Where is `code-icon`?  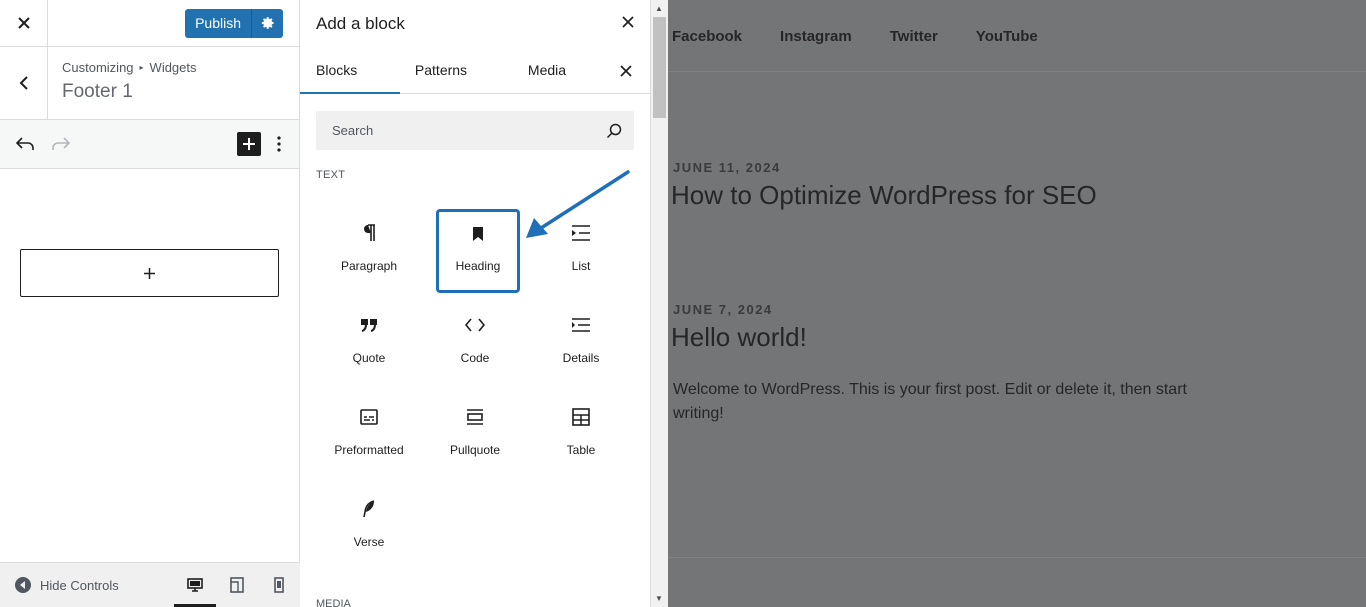 code-icon is located at coordinates (475, 325).